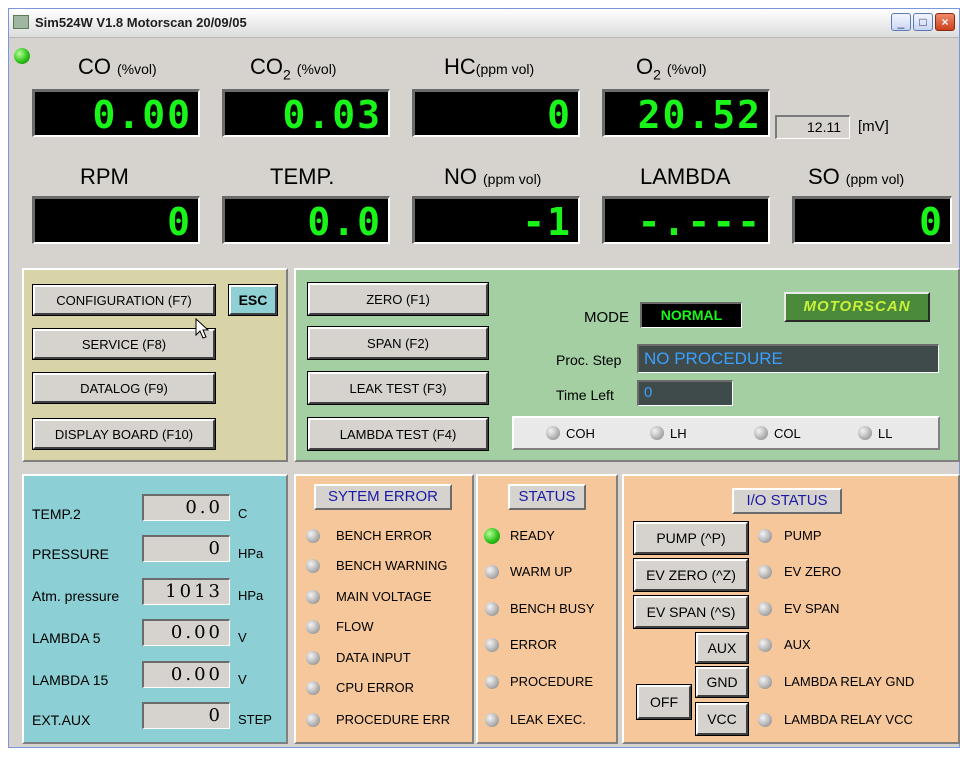 The width and height of the screenshot is (960, 758). What do you see at coordinates (484, 23) in the screenshot?
I see `title-bar: Sim524W V1.8 Motorscan 20/09/05 _ □ ×` at bounding box center [484, 23].